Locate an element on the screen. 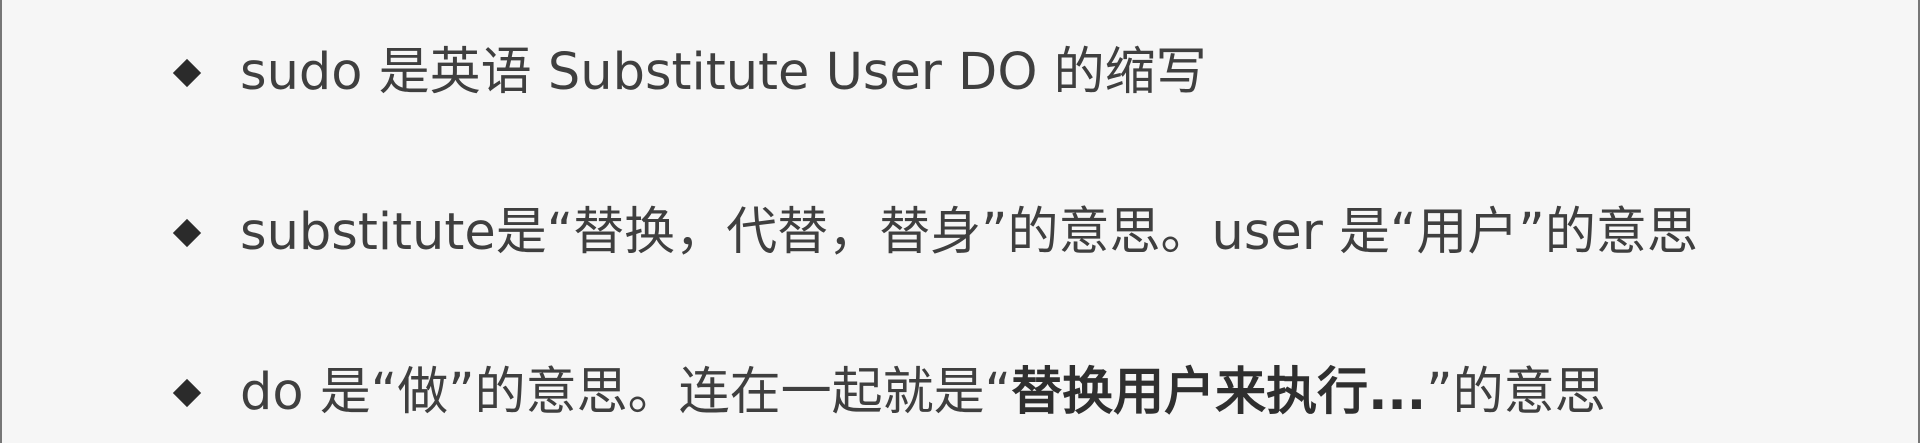 The width and height of the screenshot is (1920, 443). bullet-text: substitute是“替换，代替，替身”的意思。user 是“用户”的意思 is located at coordinates (969, 232).